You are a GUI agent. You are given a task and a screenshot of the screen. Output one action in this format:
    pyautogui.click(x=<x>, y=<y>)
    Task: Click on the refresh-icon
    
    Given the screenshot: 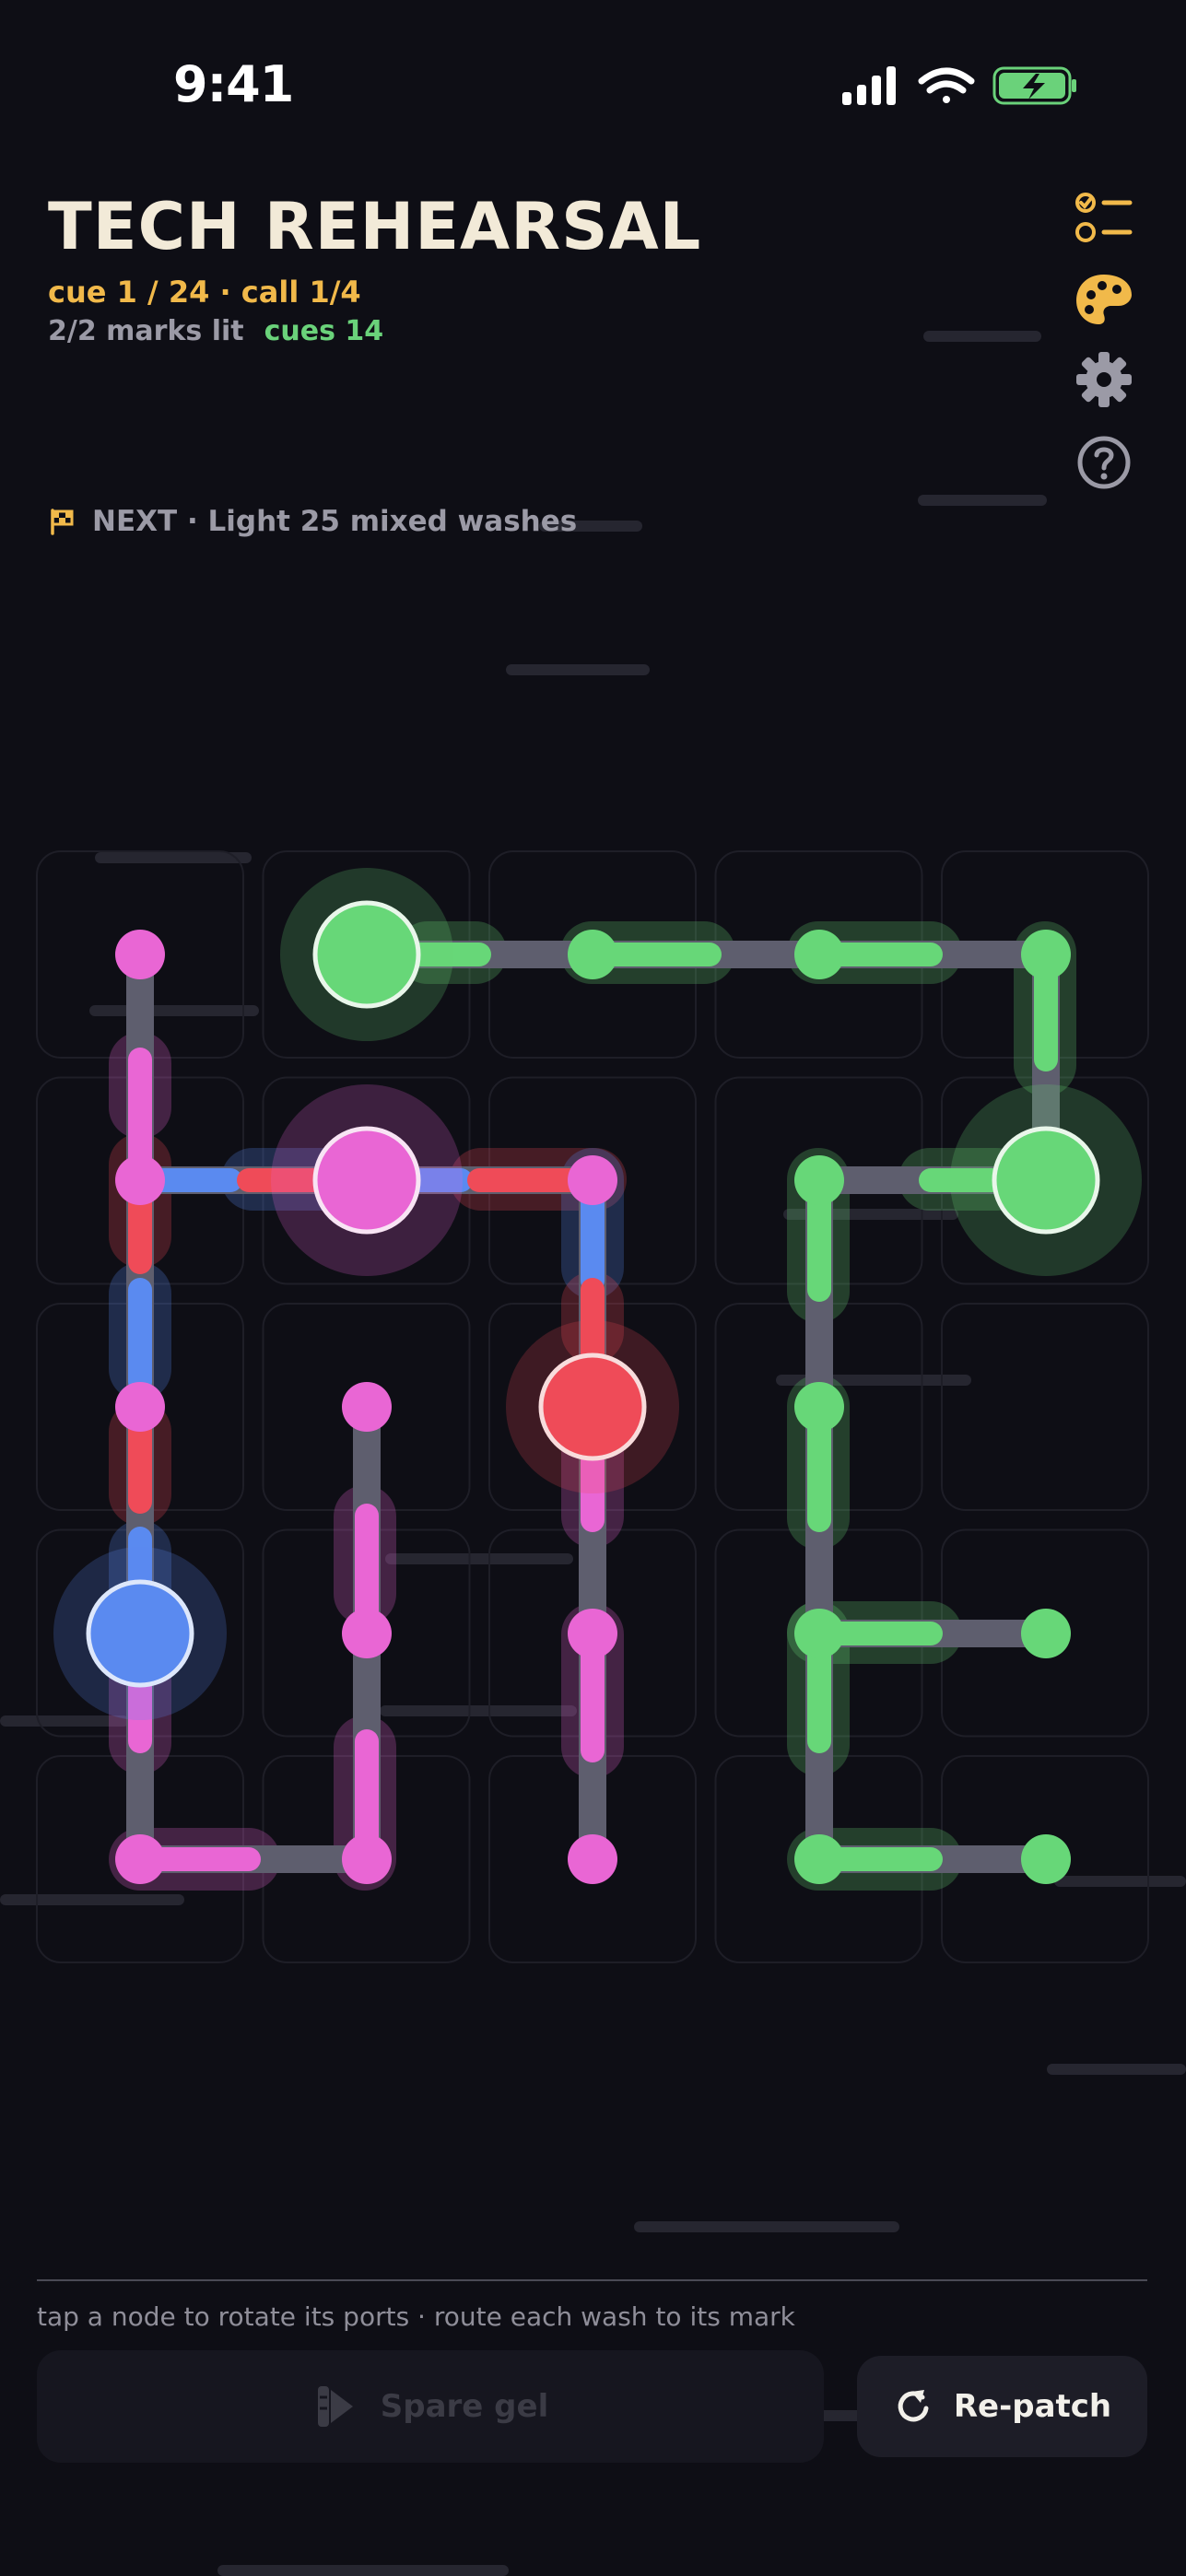 What is the action you would take?
    pyautogui.click(x=913, y=2406)
    